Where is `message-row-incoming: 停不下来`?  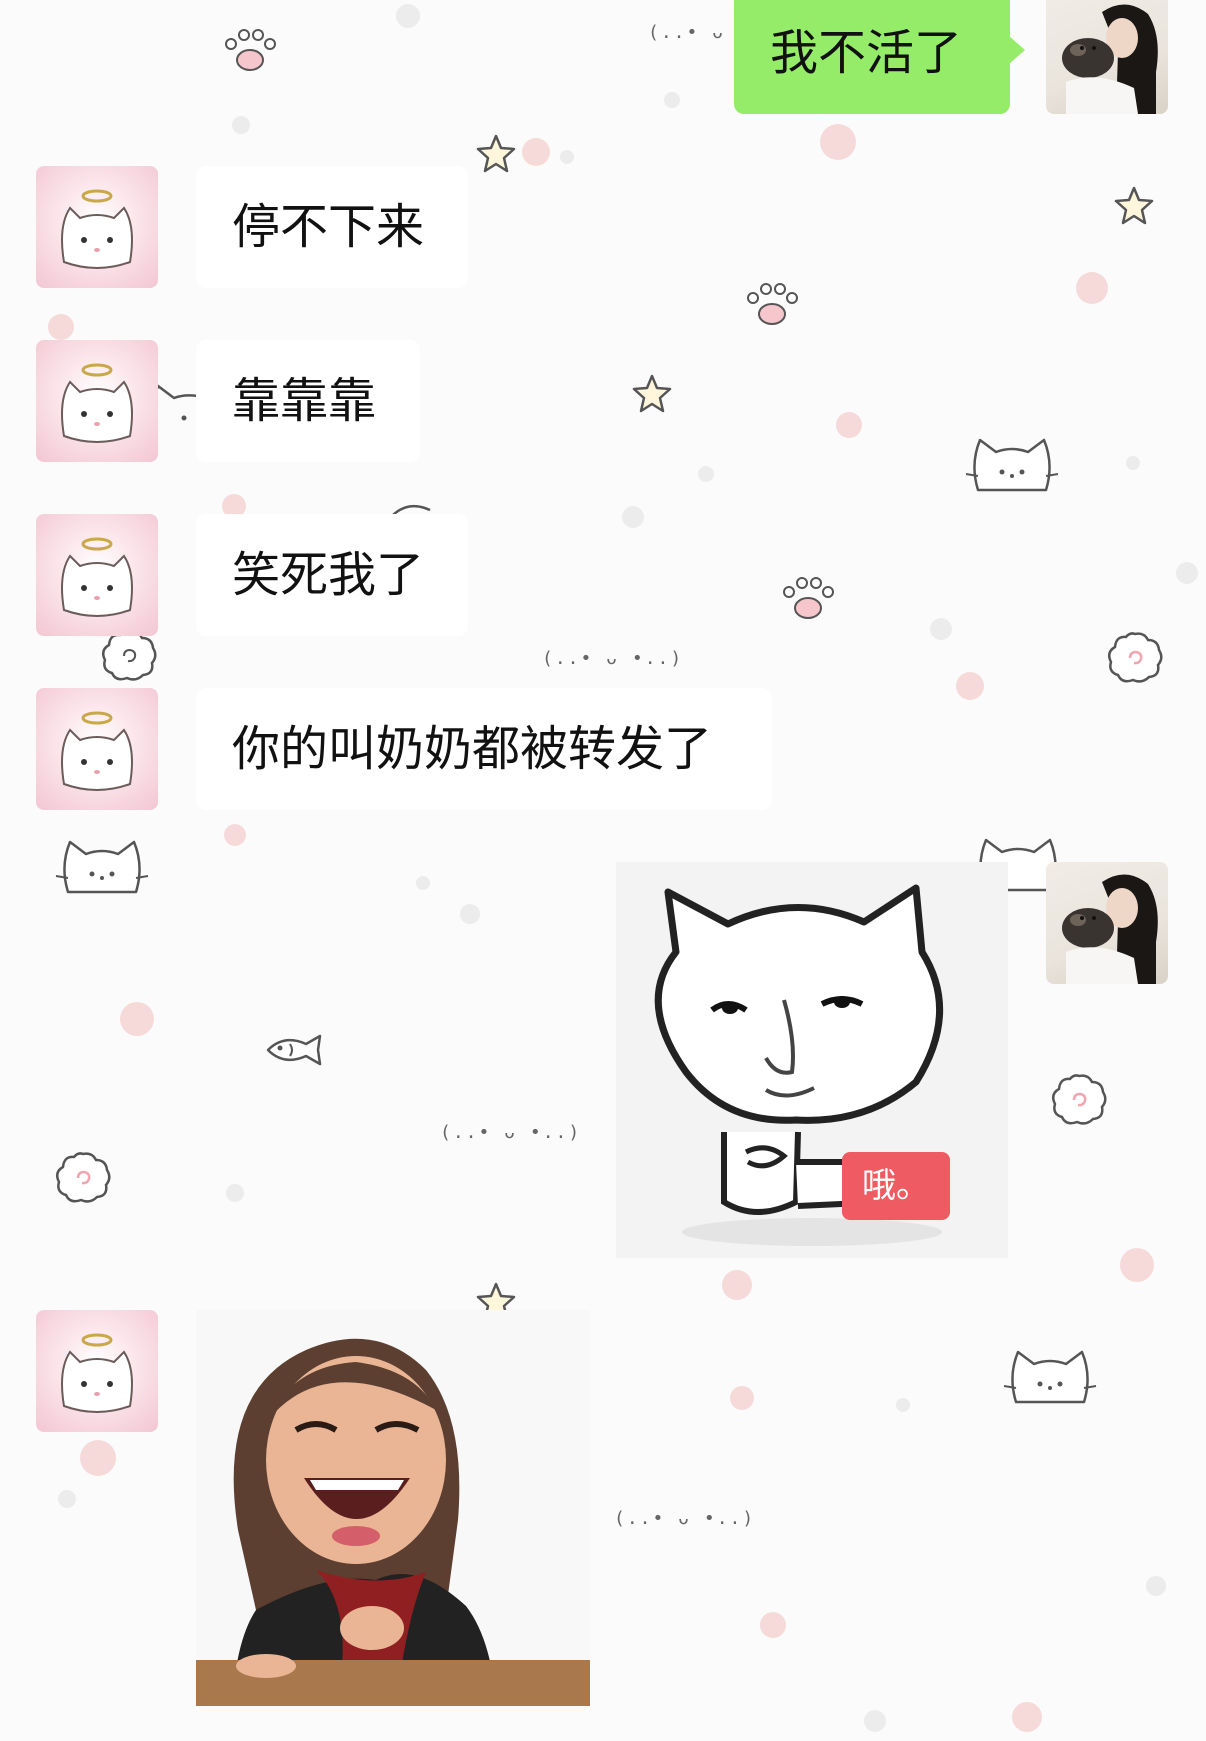 message-row-incoming: 停不下来 is located at coordinates (603, 227).